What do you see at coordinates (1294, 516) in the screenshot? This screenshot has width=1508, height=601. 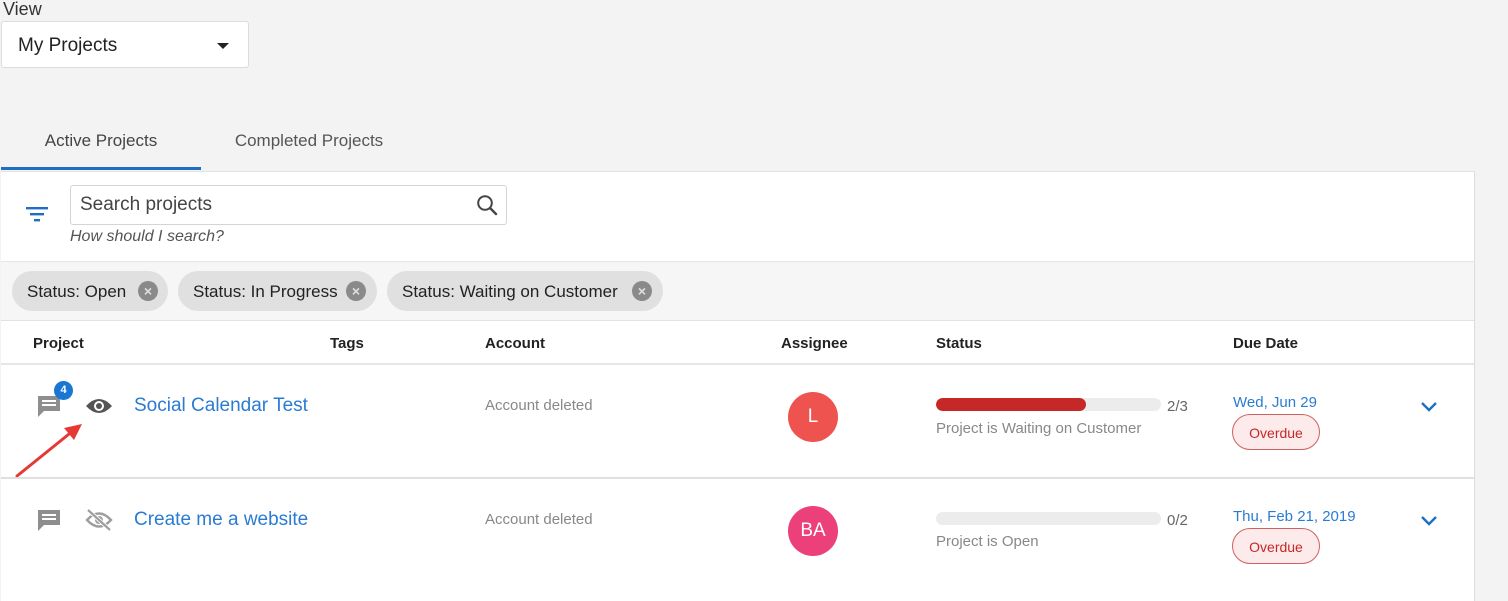 I see `due-date: Thu, Feb 21, 2019` at bounding box center [1294, 516].